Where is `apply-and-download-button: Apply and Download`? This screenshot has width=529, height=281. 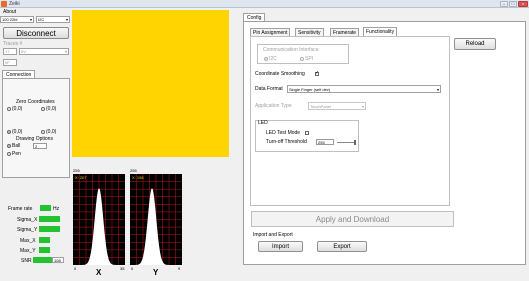
apply-and-download-button: Apply and Download is located at coordinates (352, 219).